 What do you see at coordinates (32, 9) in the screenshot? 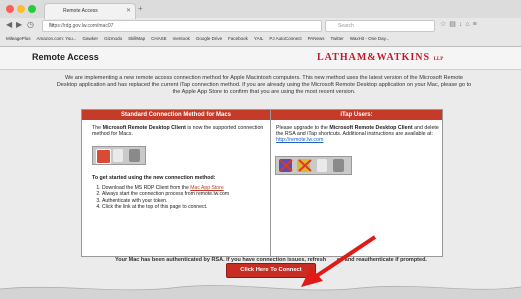
I see `zoom-window-button` at bounding box center [32, 9].